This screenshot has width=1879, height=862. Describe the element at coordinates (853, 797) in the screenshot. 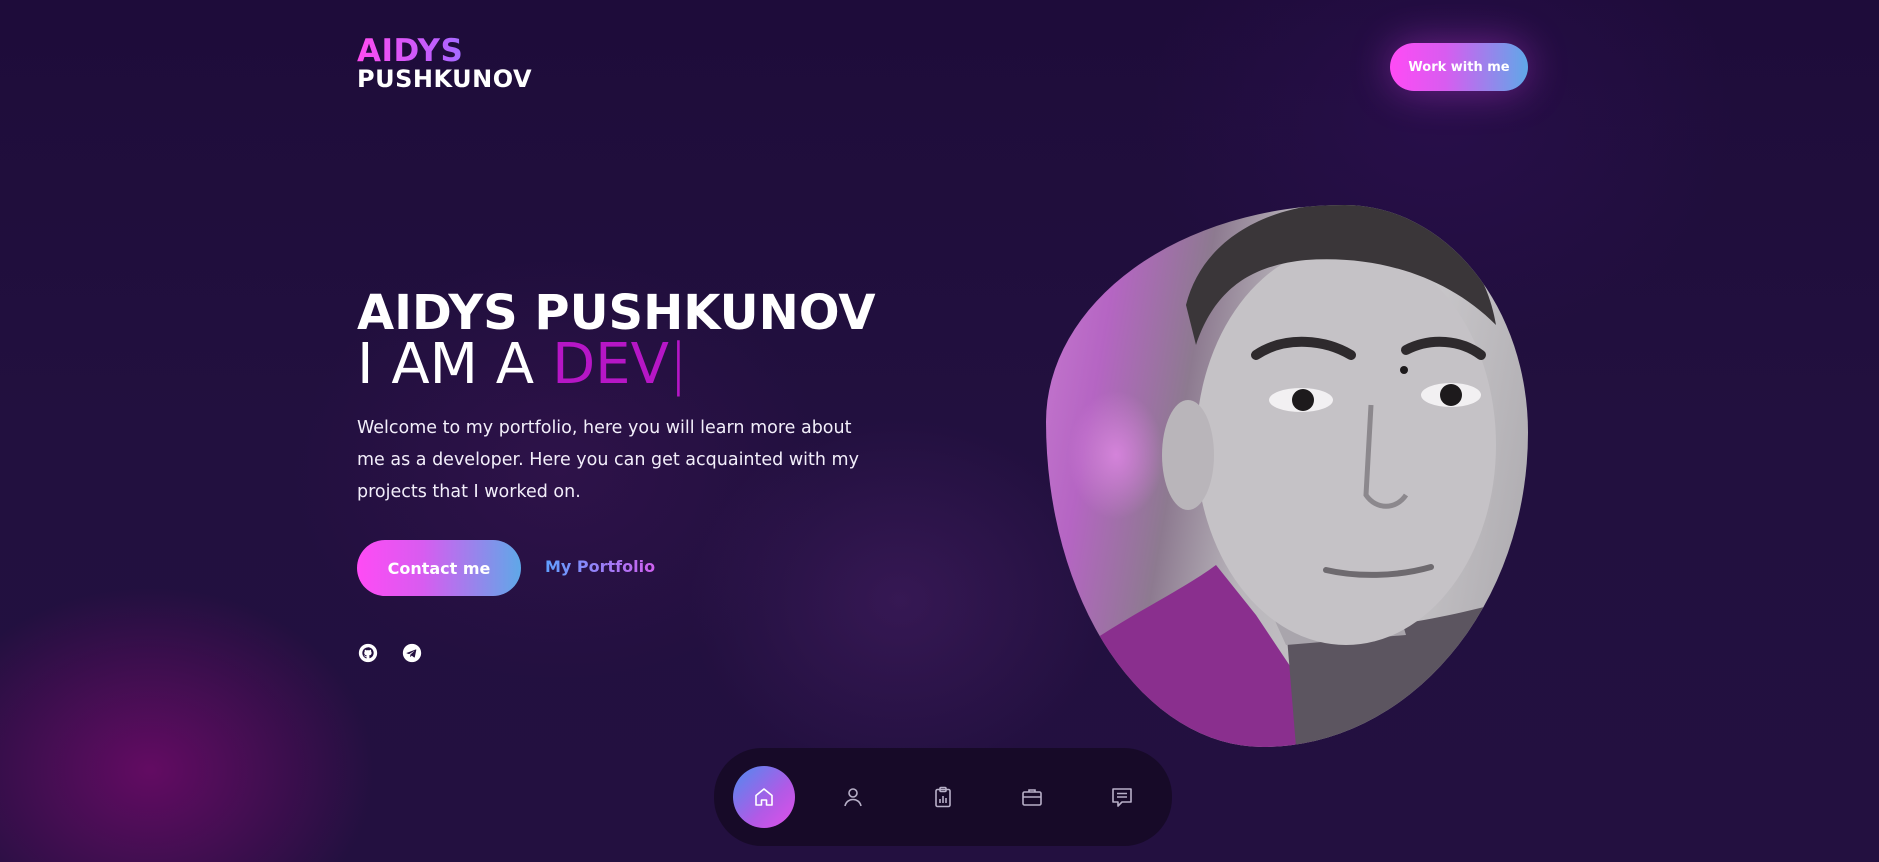

I see `nav-user-icon` at that location.